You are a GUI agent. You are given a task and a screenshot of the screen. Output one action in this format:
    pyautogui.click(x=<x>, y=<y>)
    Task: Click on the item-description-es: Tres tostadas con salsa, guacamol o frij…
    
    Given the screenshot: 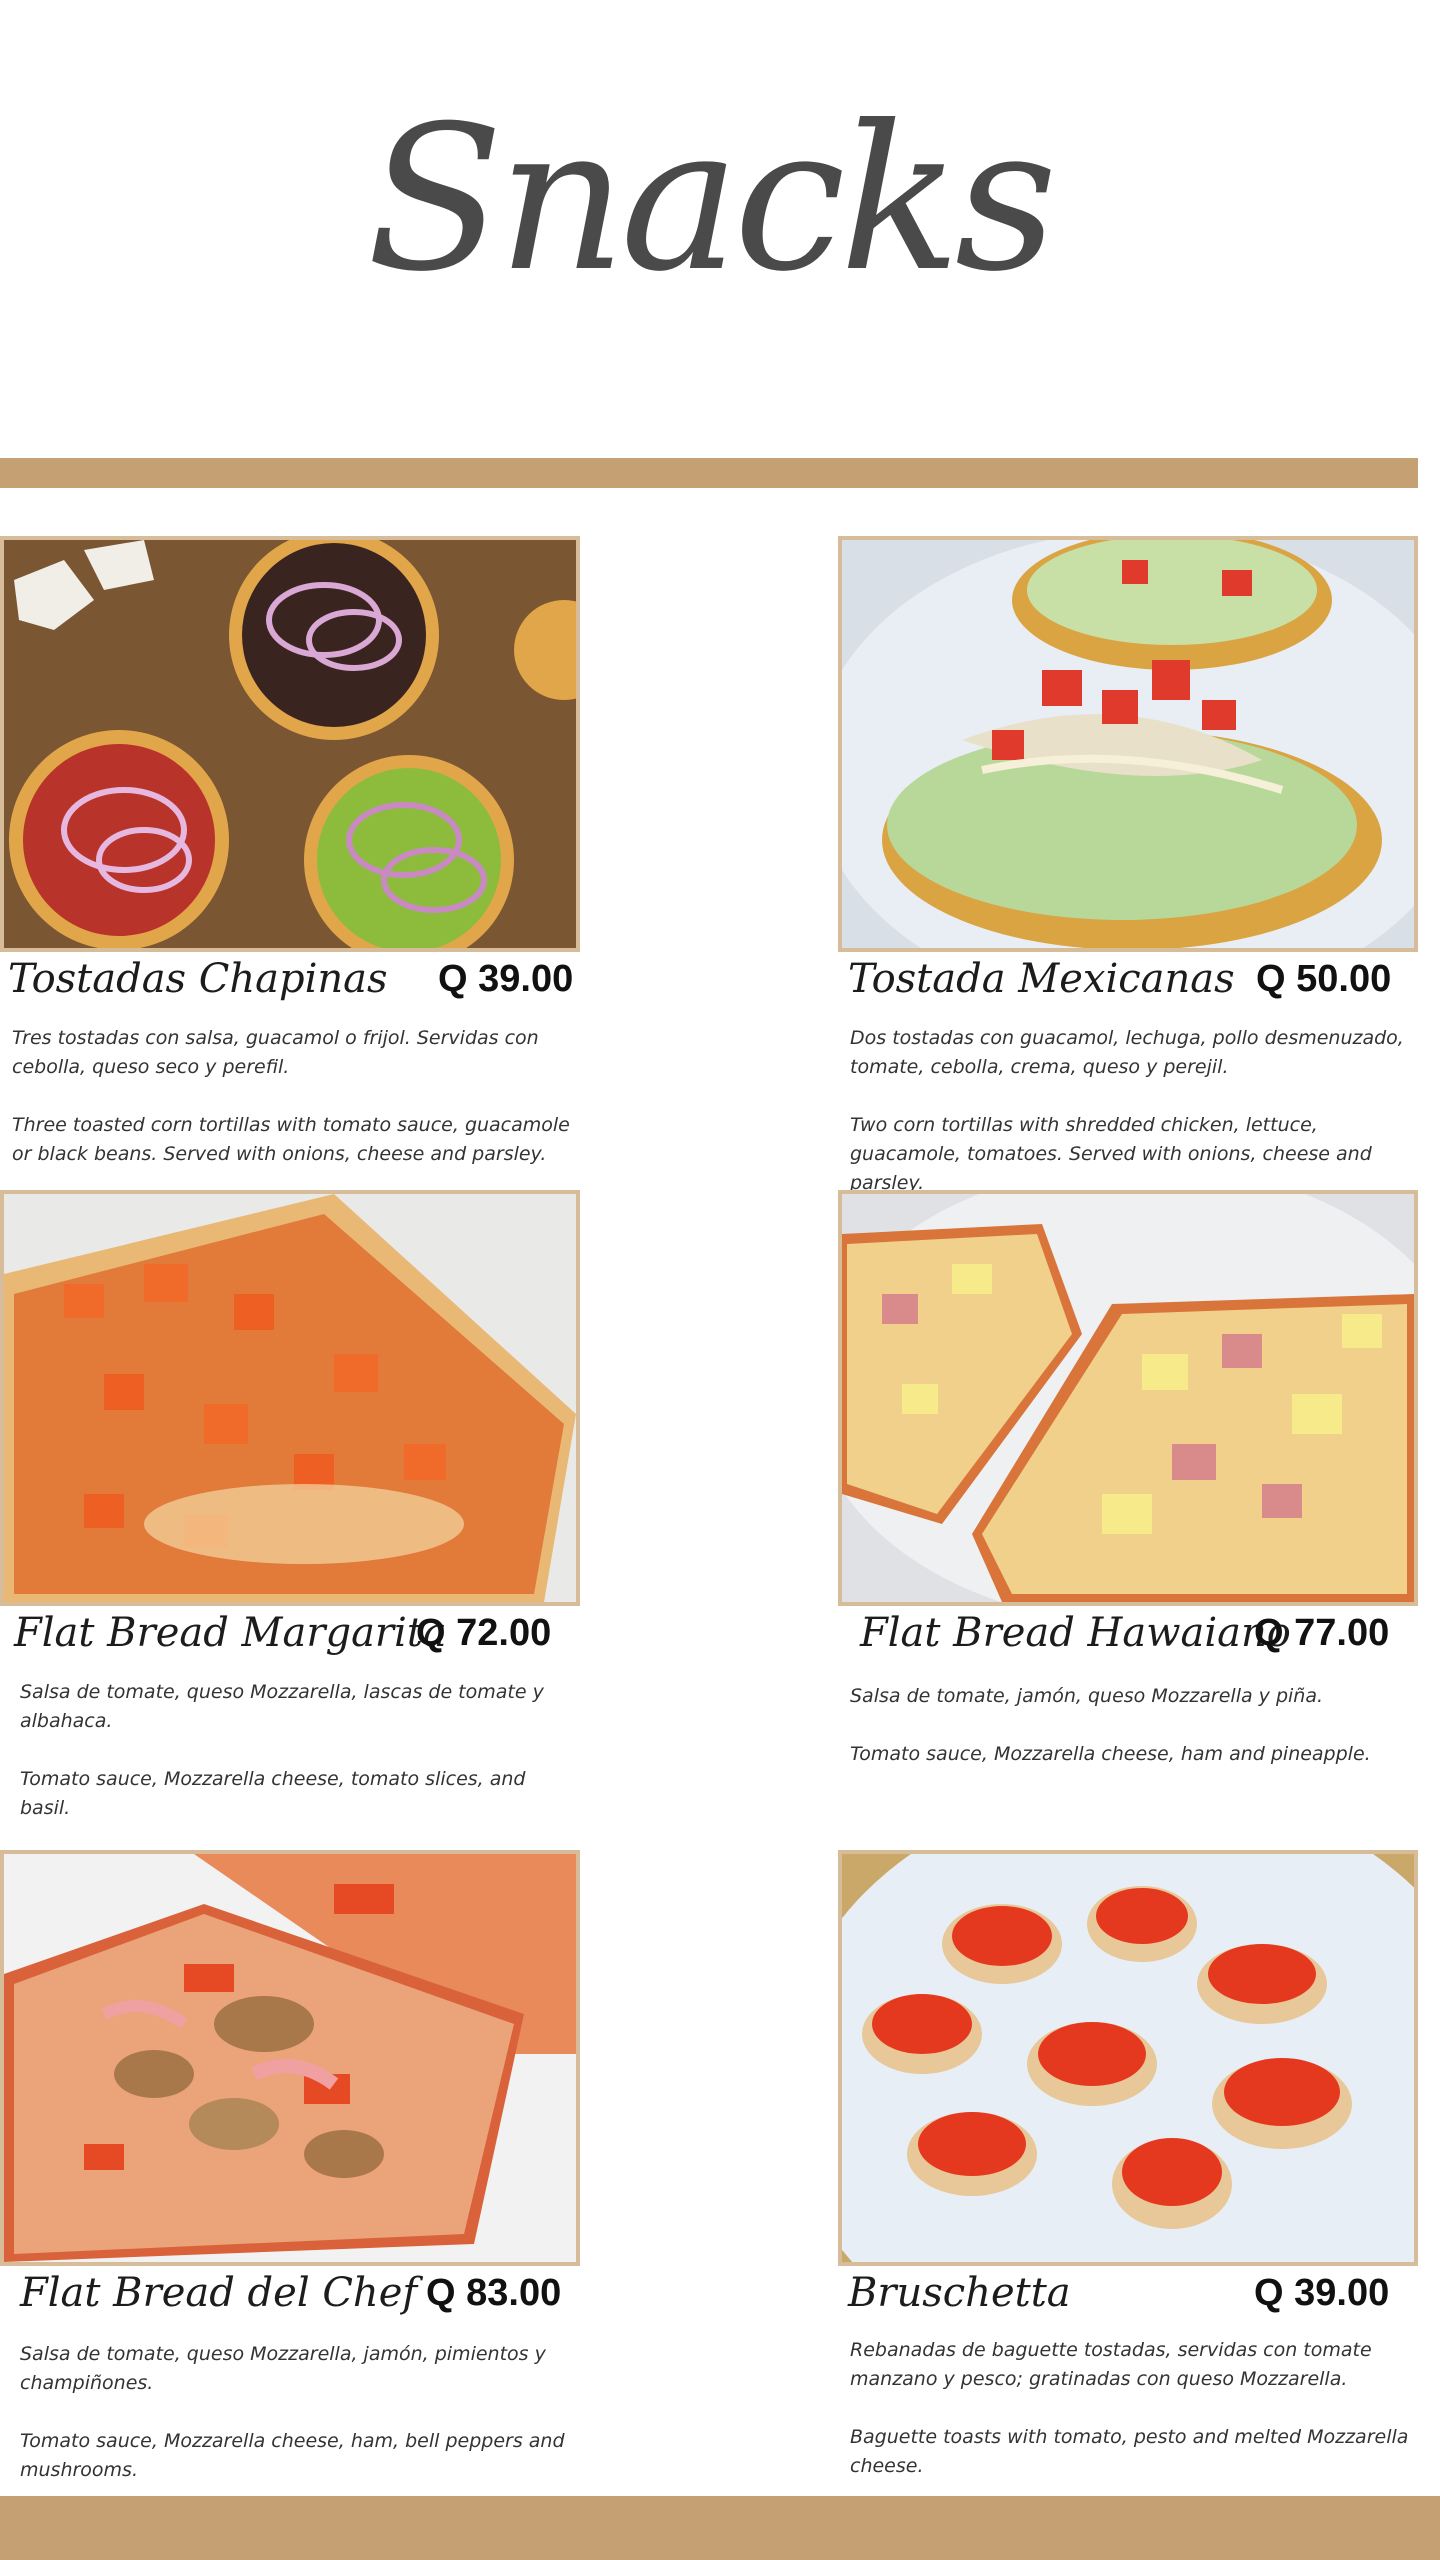 What is the action you would take?
    pyautogui.click(x=275, y=1052)
    